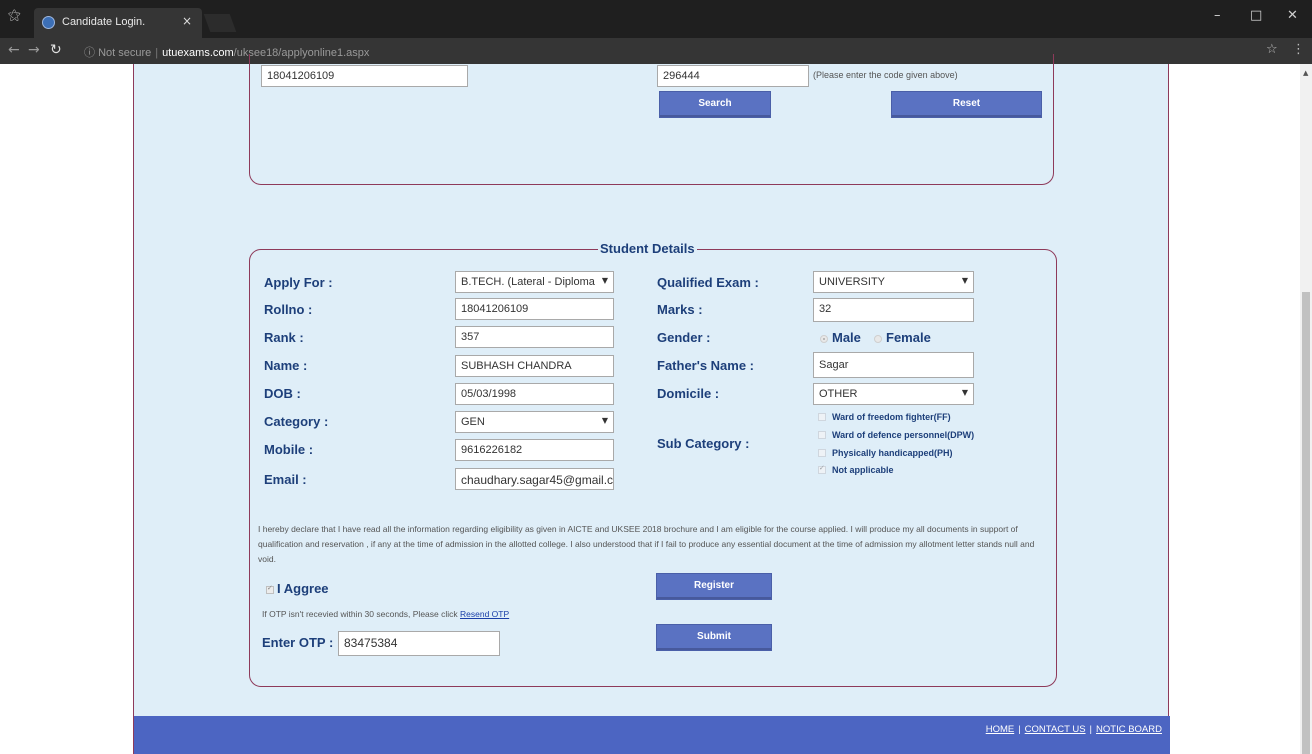 The height and width of the screenshot is (754, 1312). What do you see at coordinates (822, 435) in the screenshot?
I see `ward-defence-checkbox` at bounding box center [822, 435].